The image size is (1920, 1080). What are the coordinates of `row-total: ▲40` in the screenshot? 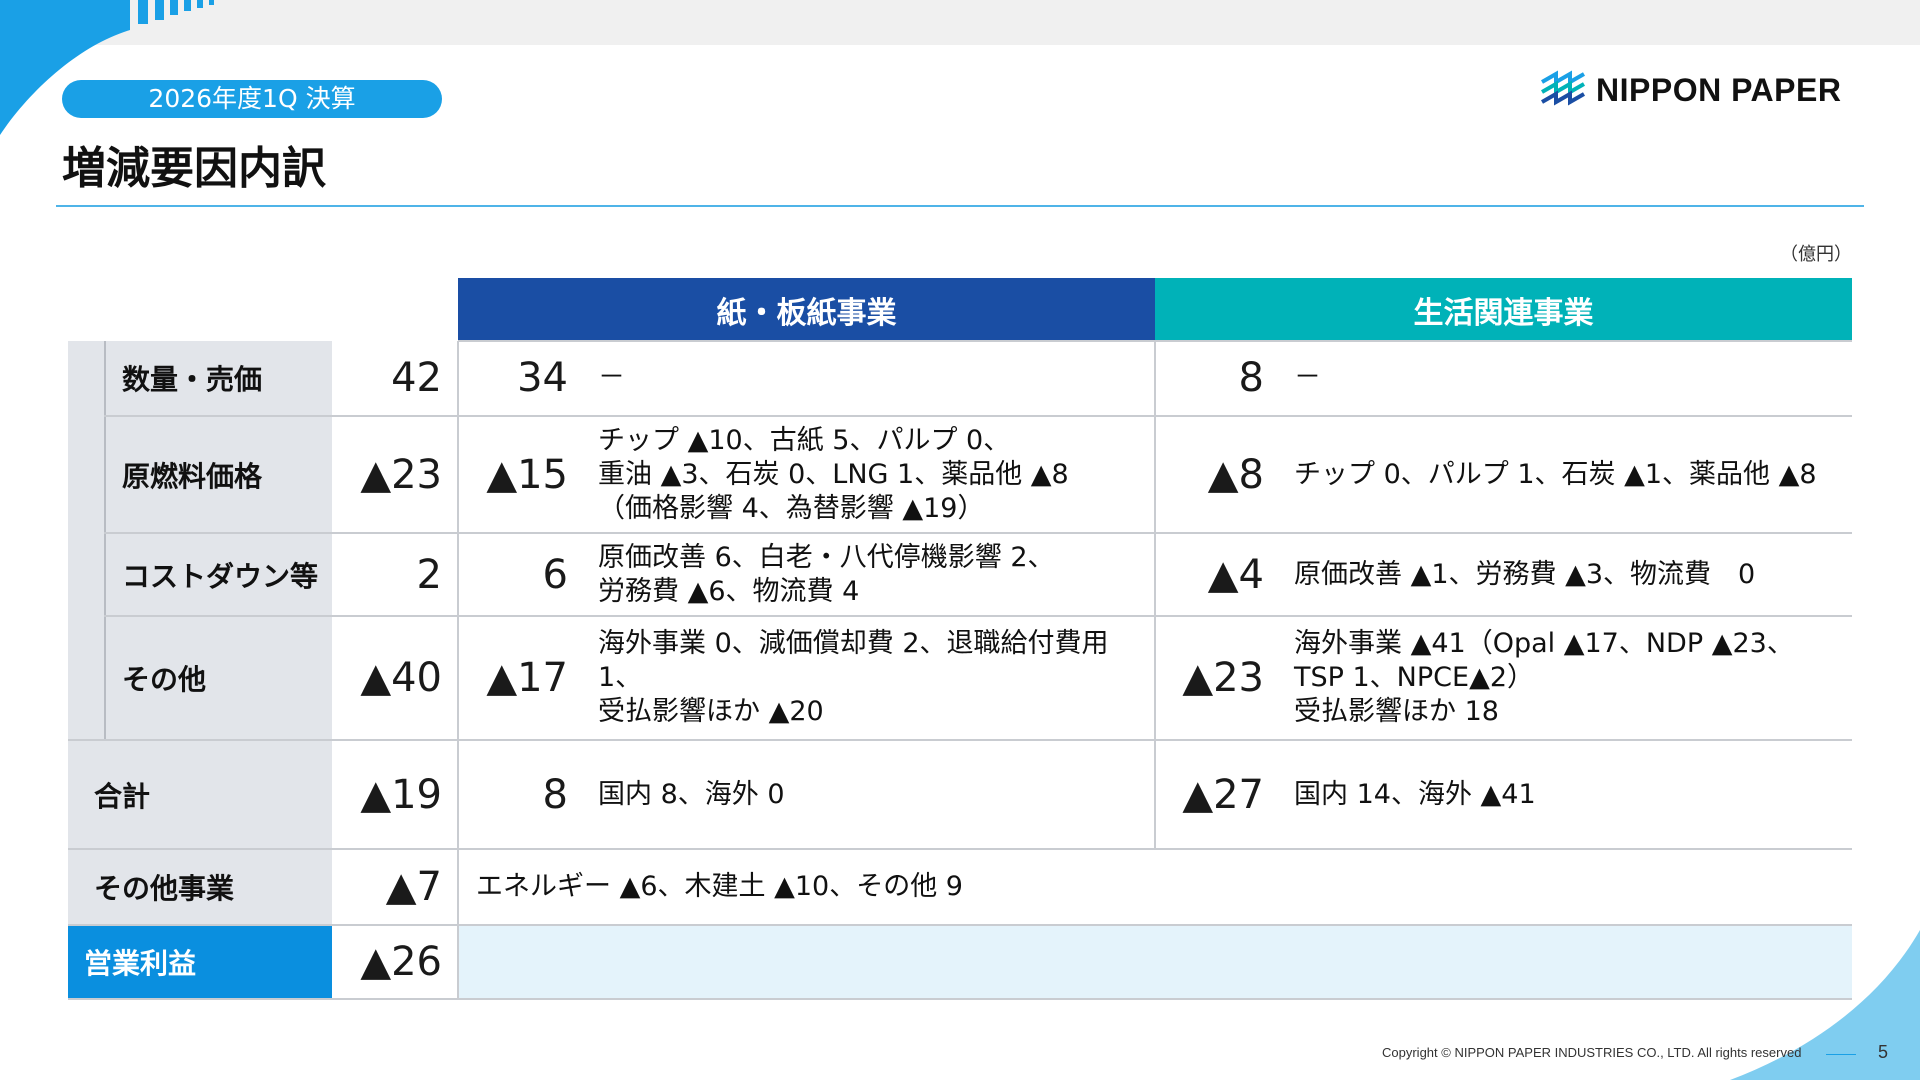 It's located at (401, 678).